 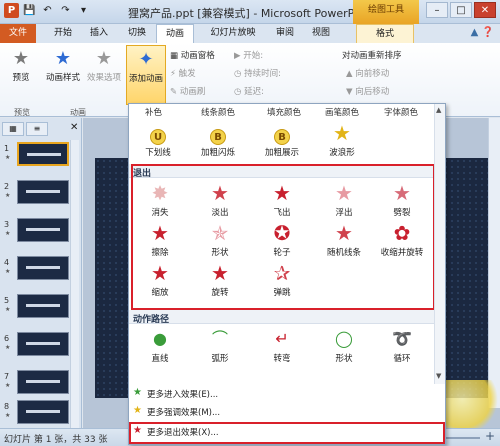 What do you see at coordinates (99, 33) in the screenshot?
I see `tab-insert: 插入` at bounding box center [99, 33].